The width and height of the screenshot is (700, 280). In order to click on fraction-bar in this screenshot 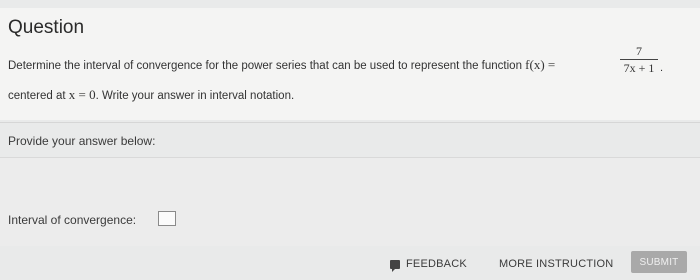, I will do `click(639, 59)`.